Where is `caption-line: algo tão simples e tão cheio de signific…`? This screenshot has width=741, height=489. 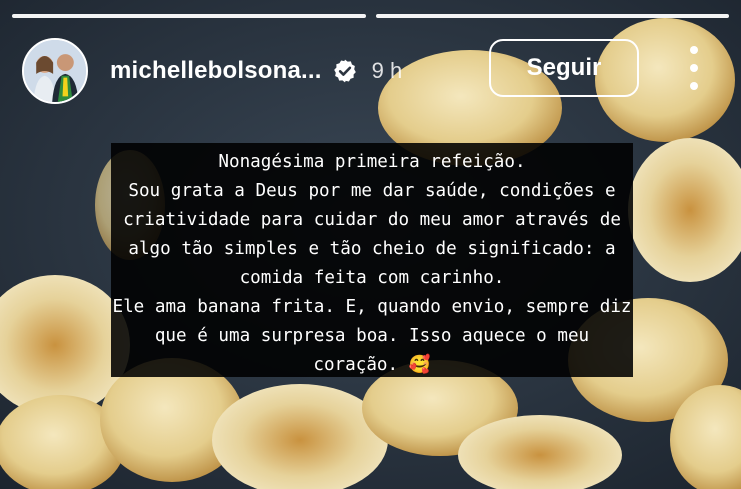
caption-line: algo tão simples e tão cheio de signific… is located at coordinates (372, 249).